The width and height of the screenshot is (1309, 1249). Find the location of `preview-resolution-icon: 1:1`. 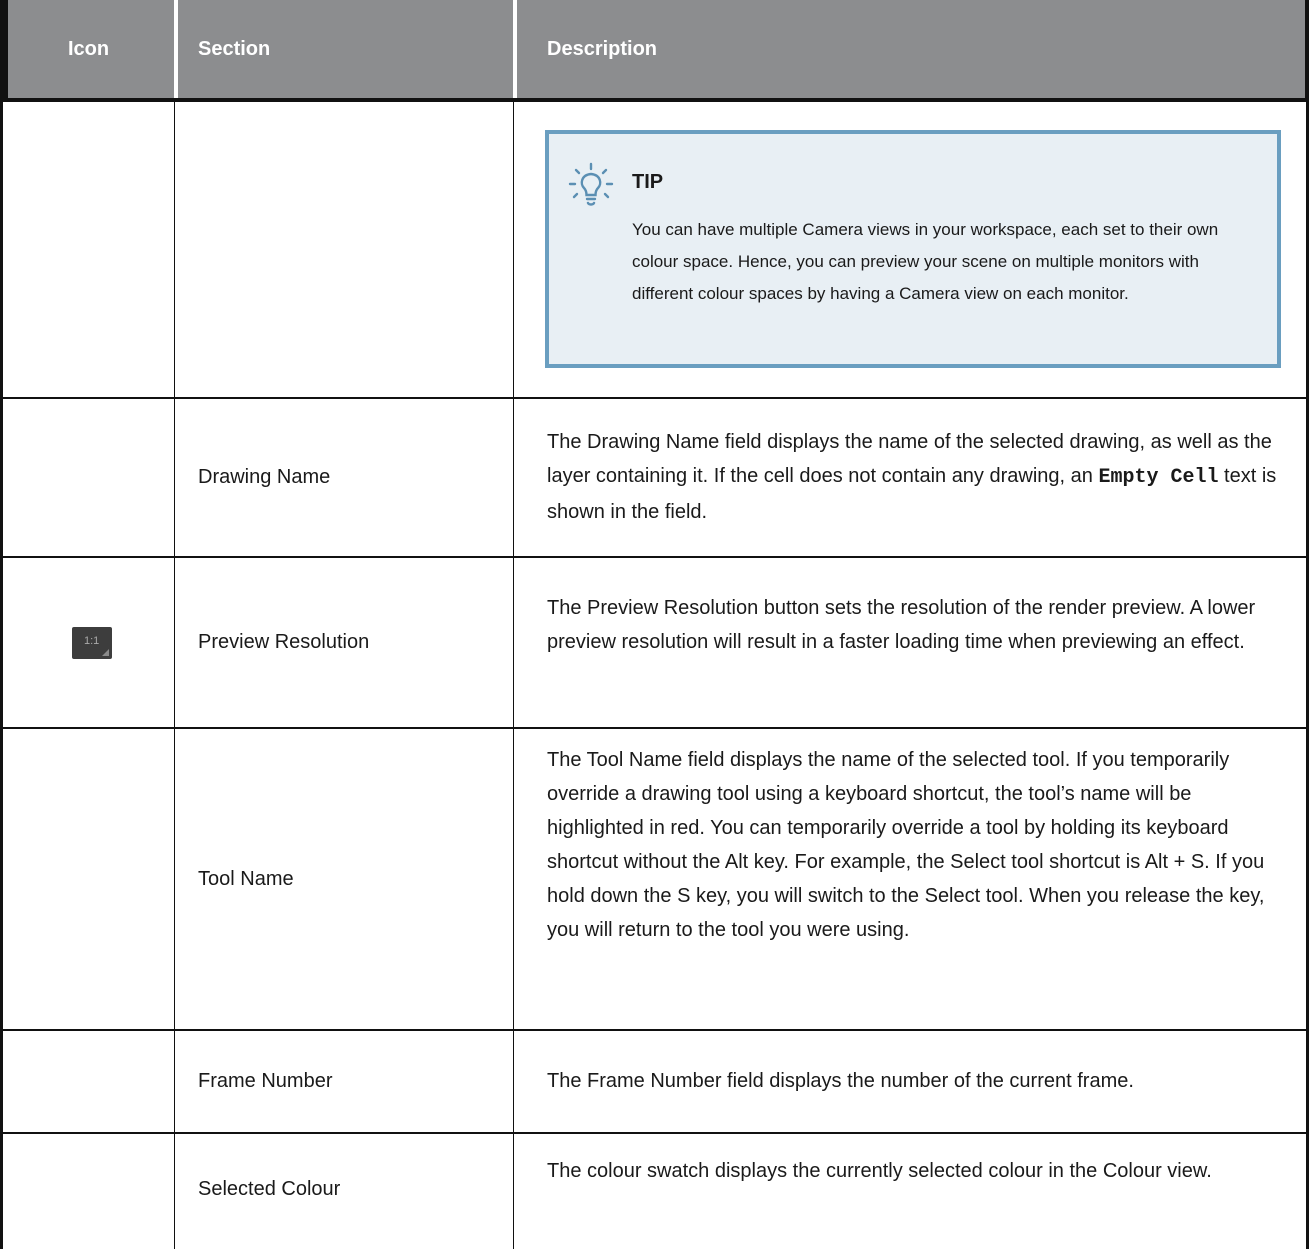

preview-resolution-icon: 1:1 is located at coordinates (92, 643).